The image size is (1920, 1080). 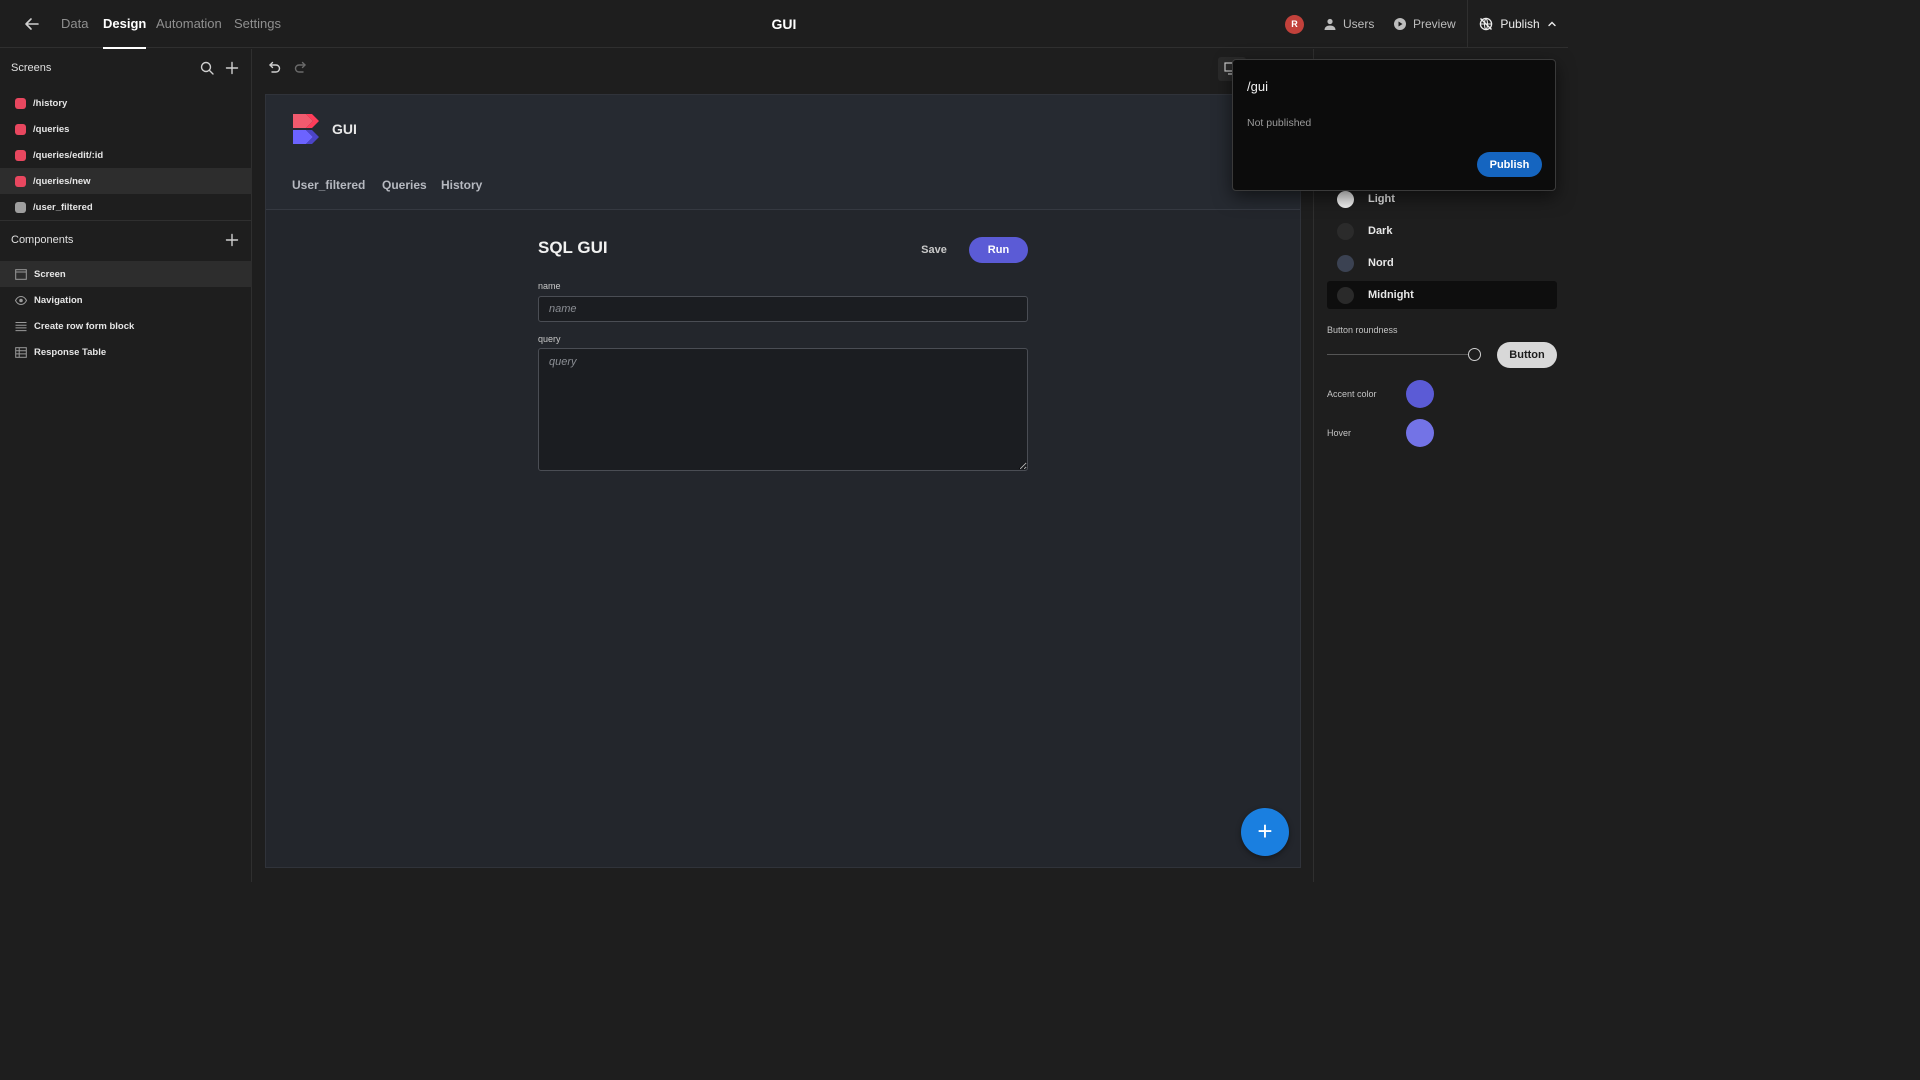 I want to click on component-item-form-block: Create row form block, so click(x=126, y=326).